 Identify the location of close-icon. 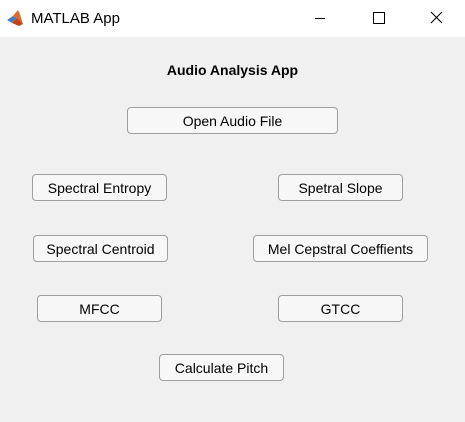
(436, 18).